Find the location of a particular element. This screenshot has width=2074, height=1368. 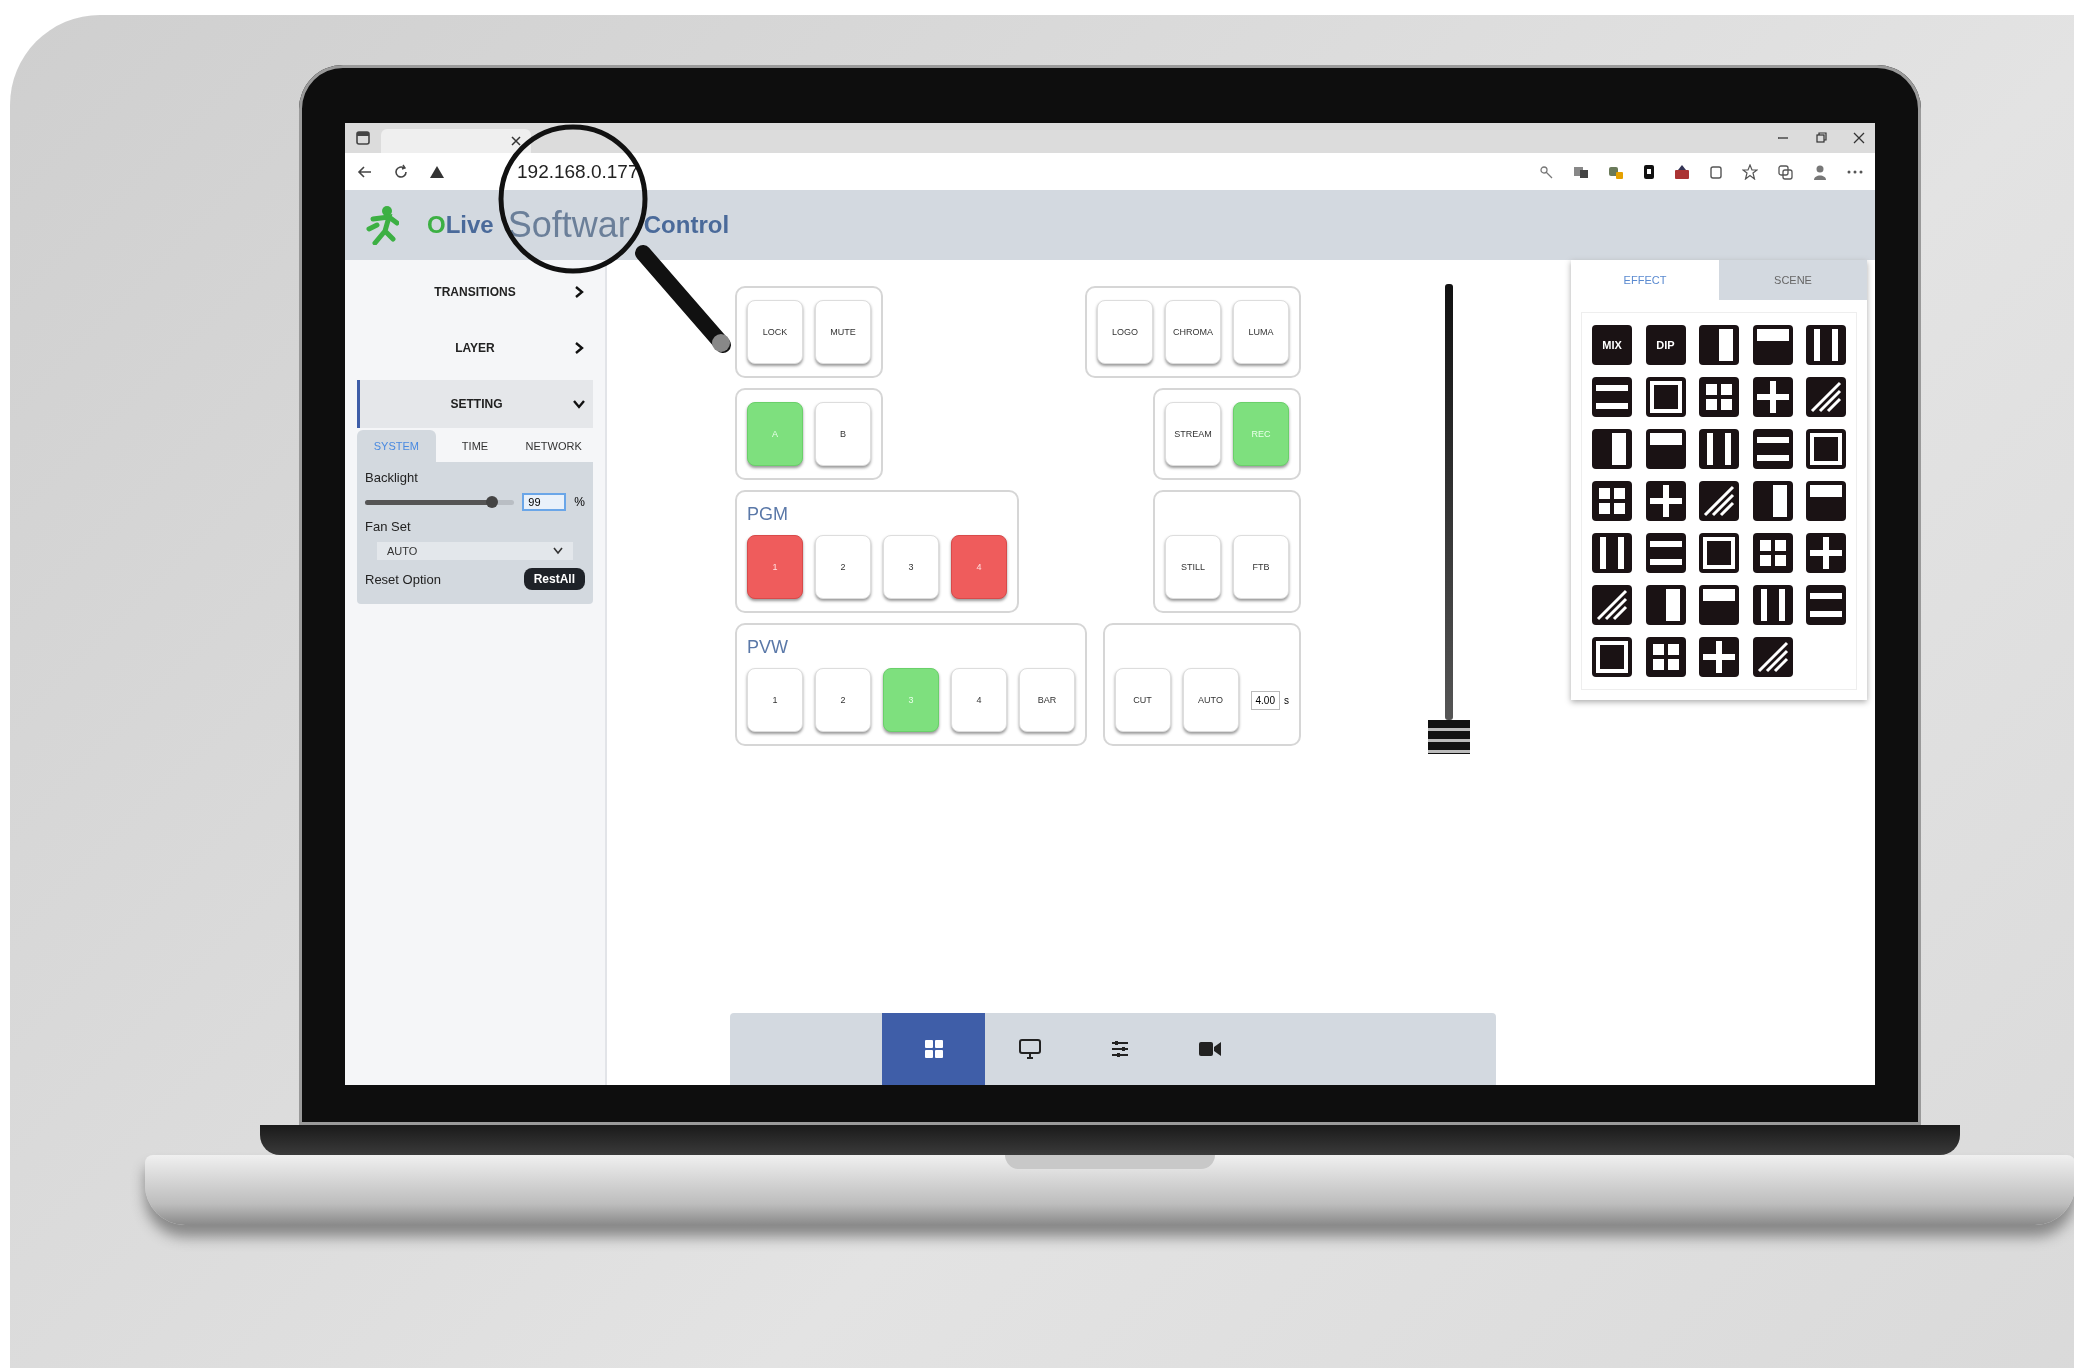

window-icon is located at coordinates (363, 138).